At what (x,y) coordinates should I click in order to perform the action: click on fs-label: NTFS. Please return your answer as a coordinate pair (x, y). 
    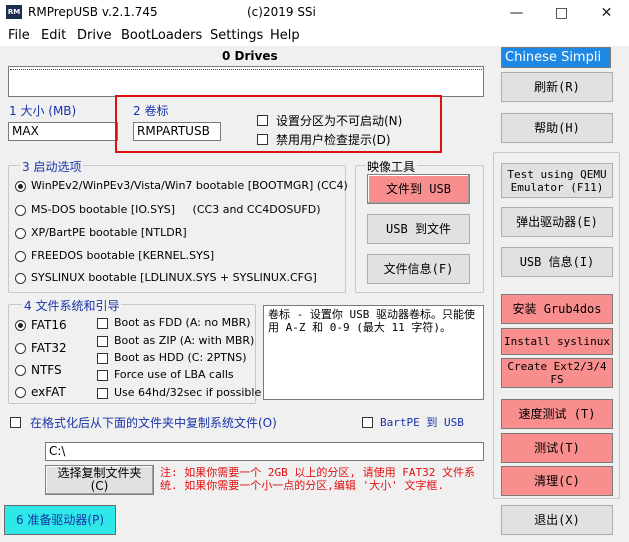
    Looking at the image, I should click on (46, 370).